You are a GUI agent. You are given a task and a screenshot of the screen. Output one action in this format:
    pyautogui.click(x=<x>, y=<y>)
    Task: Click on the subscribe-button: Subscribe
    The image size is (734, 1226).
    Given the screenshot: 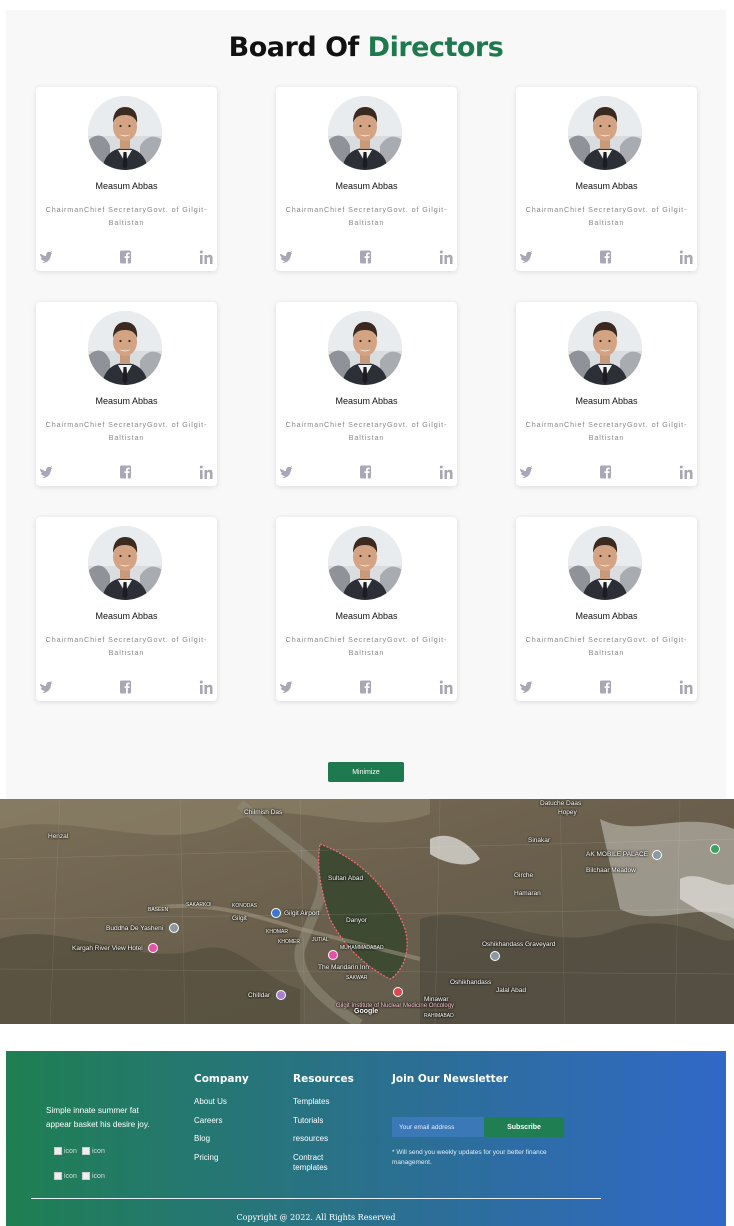 What is the action you would take?
    pyautogui.click(x=524, y=1127)
    